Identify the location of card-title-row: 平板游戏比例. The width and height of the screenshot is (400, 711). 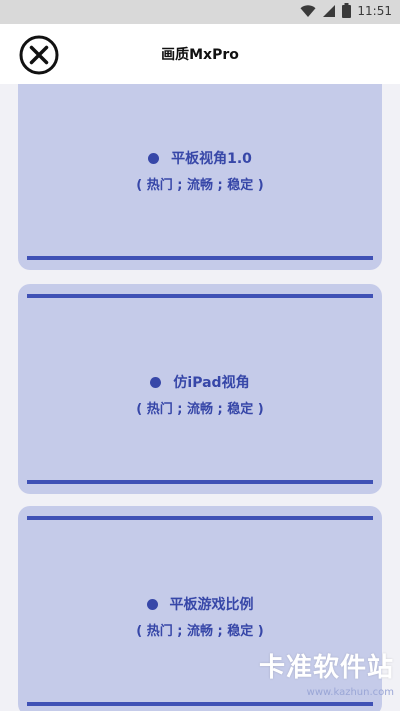
(200, 604).